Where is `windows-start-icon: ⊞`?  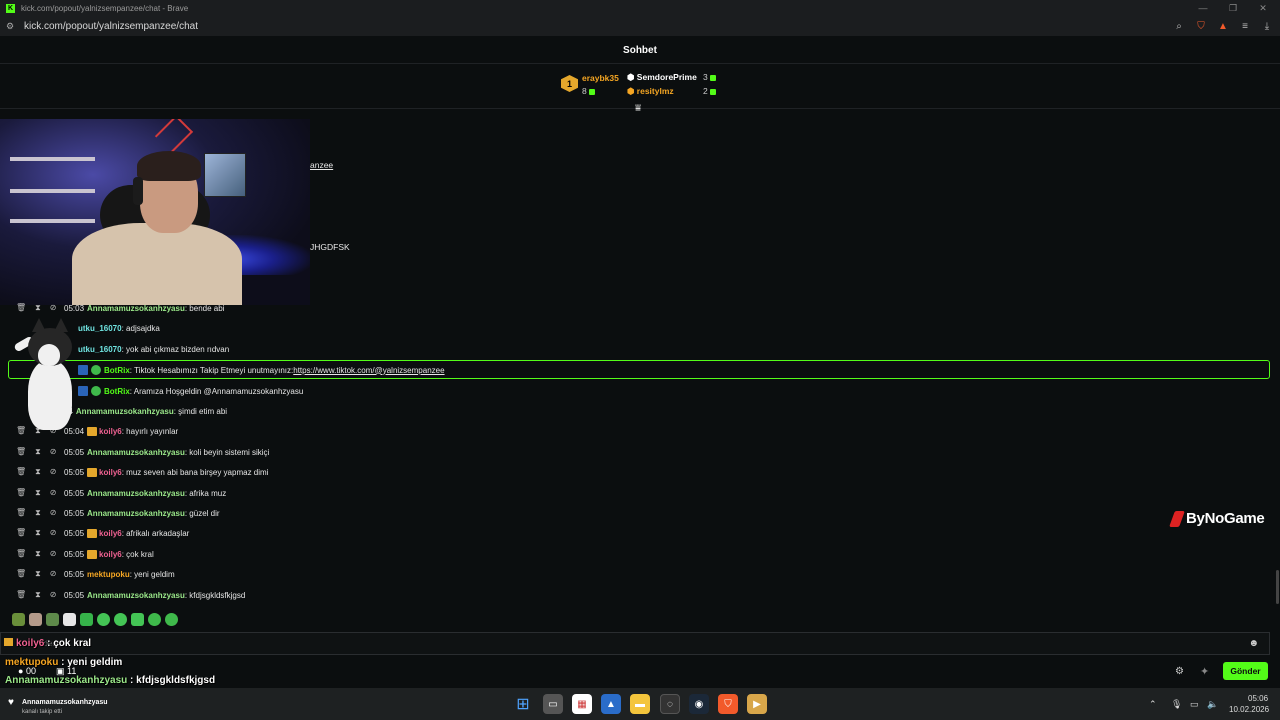 windows-start-icon: ⊞ is located at coordinates (523, 704).